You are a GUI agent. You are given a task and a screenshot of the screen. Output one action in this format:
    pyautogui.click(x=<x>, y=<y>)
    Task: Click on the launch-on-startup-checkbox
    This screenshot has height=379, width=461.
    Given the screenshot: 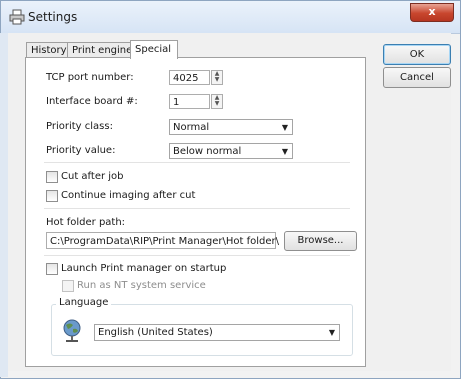 What is the action you would take?
    pyautogui.click(x=52, y=269)
    